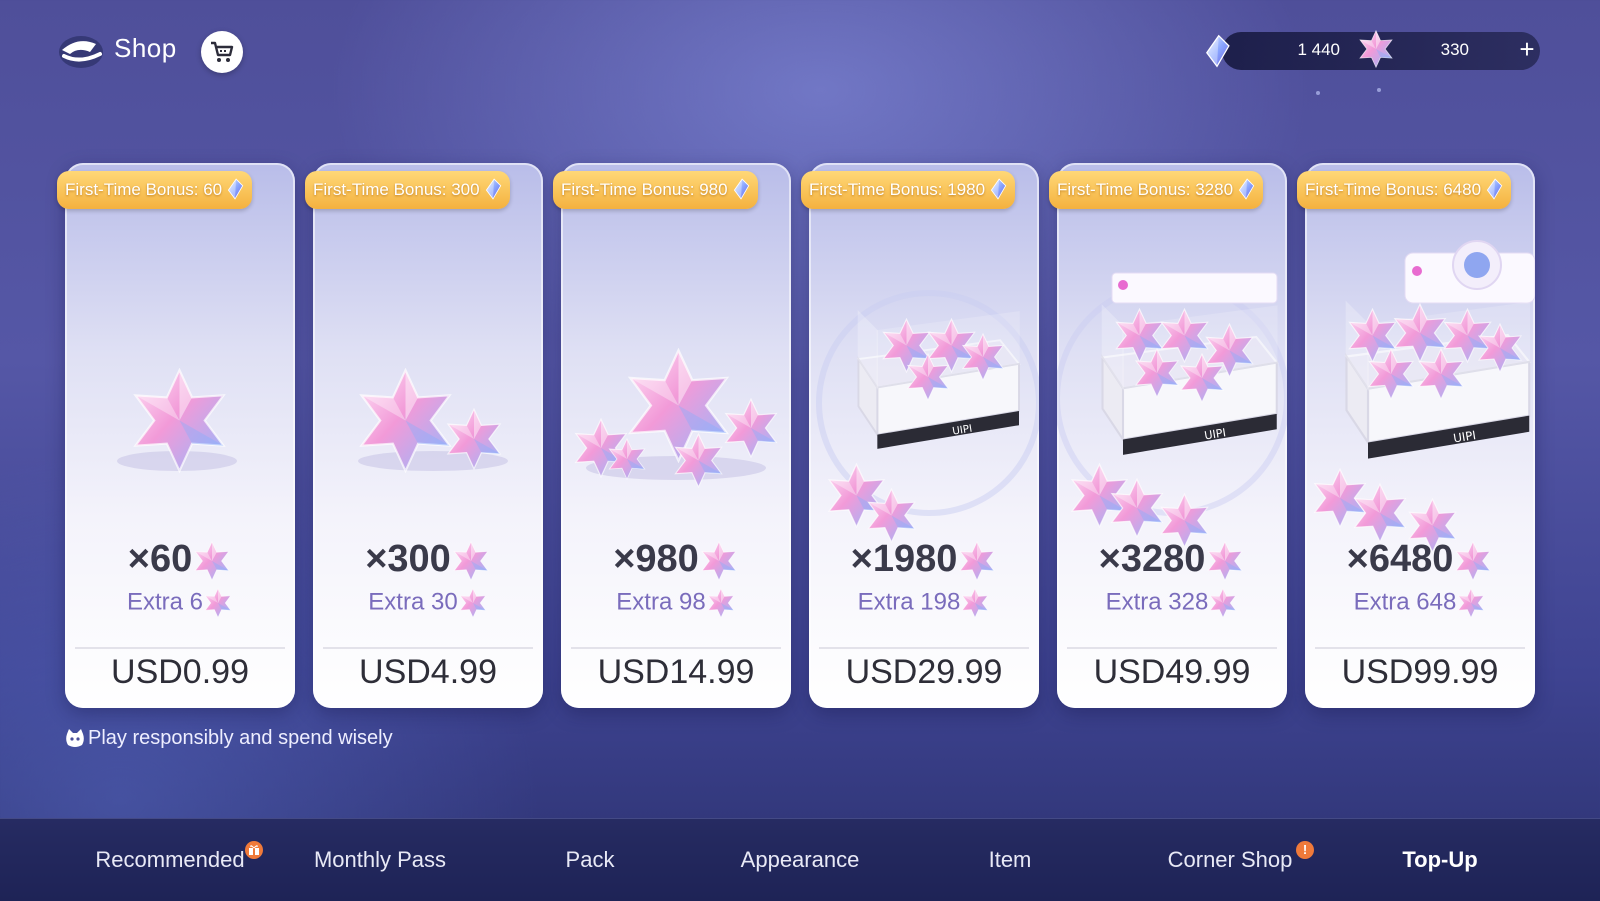 This screenshot has width=1600, height=901. What do you see at coordinates (656, 559) in the screenshot?
I see `quantity-value: ×980` at bounding box center [656, 559].